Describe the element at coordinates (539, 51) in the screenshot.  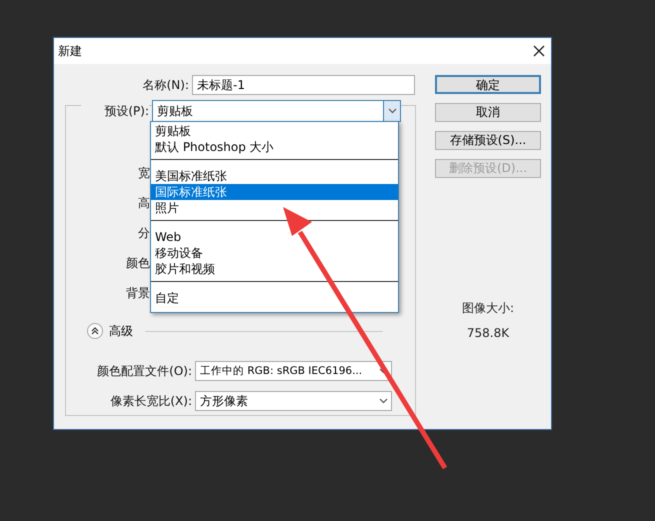
I see `close-icon` at that location.